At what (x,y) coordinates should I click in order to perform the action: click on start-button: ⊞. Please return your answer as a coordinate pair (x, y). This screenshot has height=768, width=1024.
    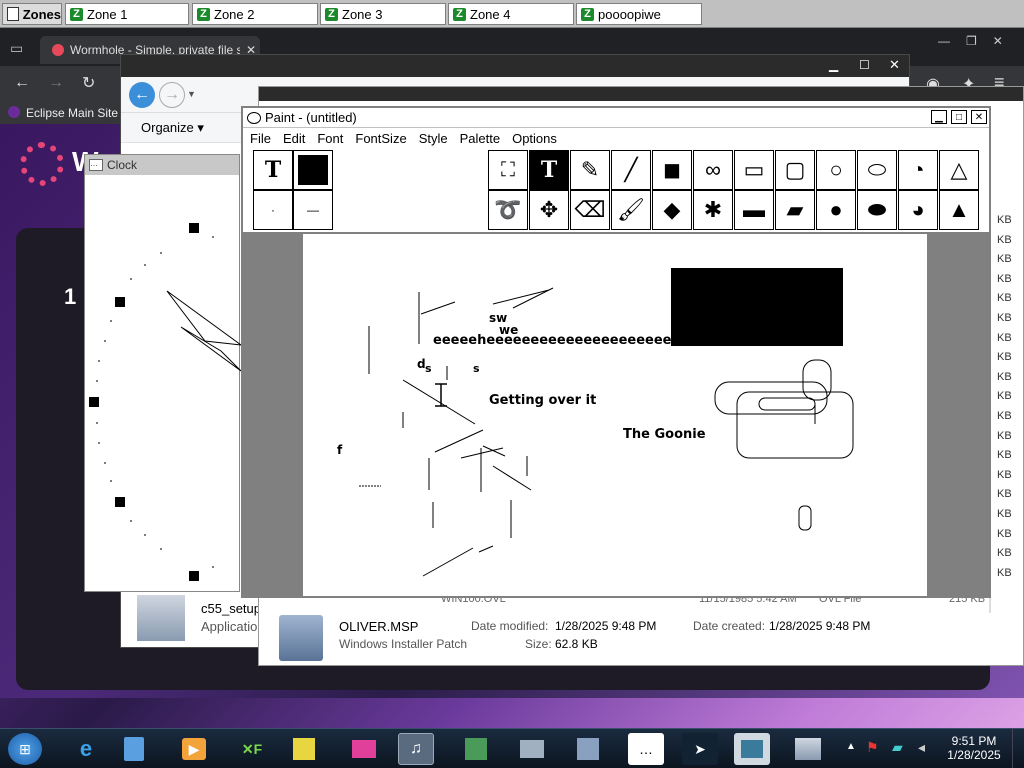
    Looking at the image, I should click on (25, 749).